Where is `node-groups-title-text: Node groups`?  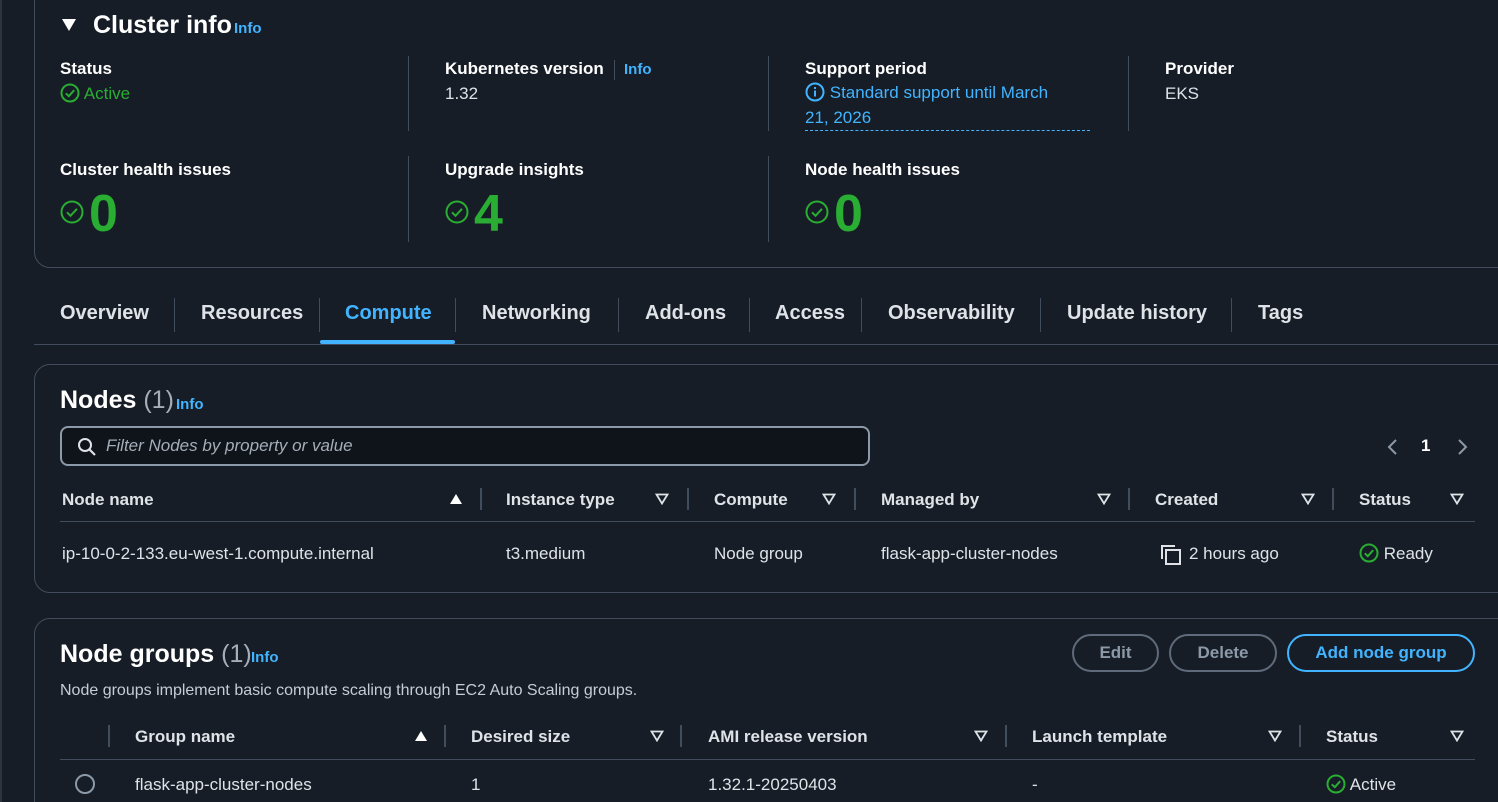 node-groups-title-text: Node groups is located at coordinates (137, 654).